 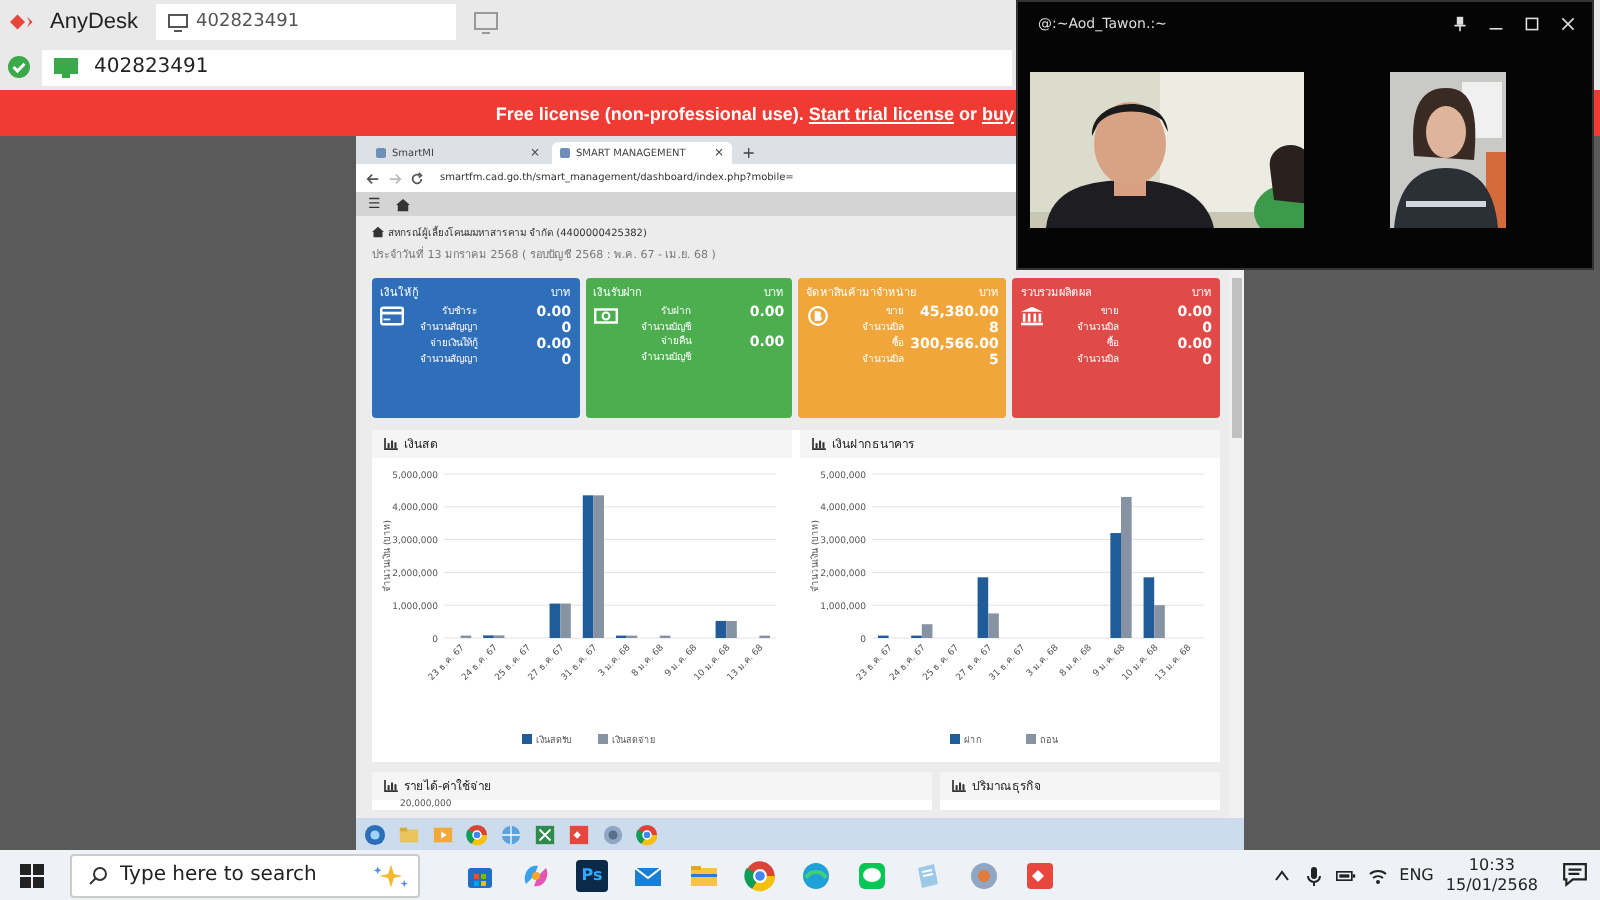 What do you see at coordinates (378, 232) in the screenshot?
I see `home-icon` at bounding box center [378, 232].